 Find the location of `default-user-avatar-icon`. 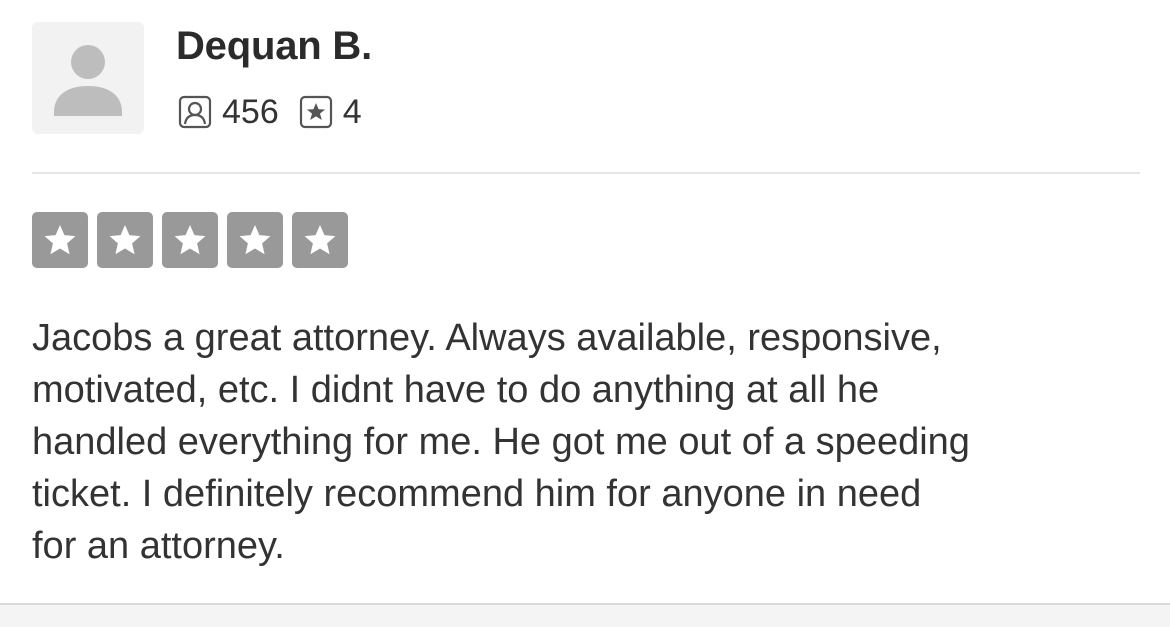

default-user-avatar-icon is located at coordinates (88, 80).